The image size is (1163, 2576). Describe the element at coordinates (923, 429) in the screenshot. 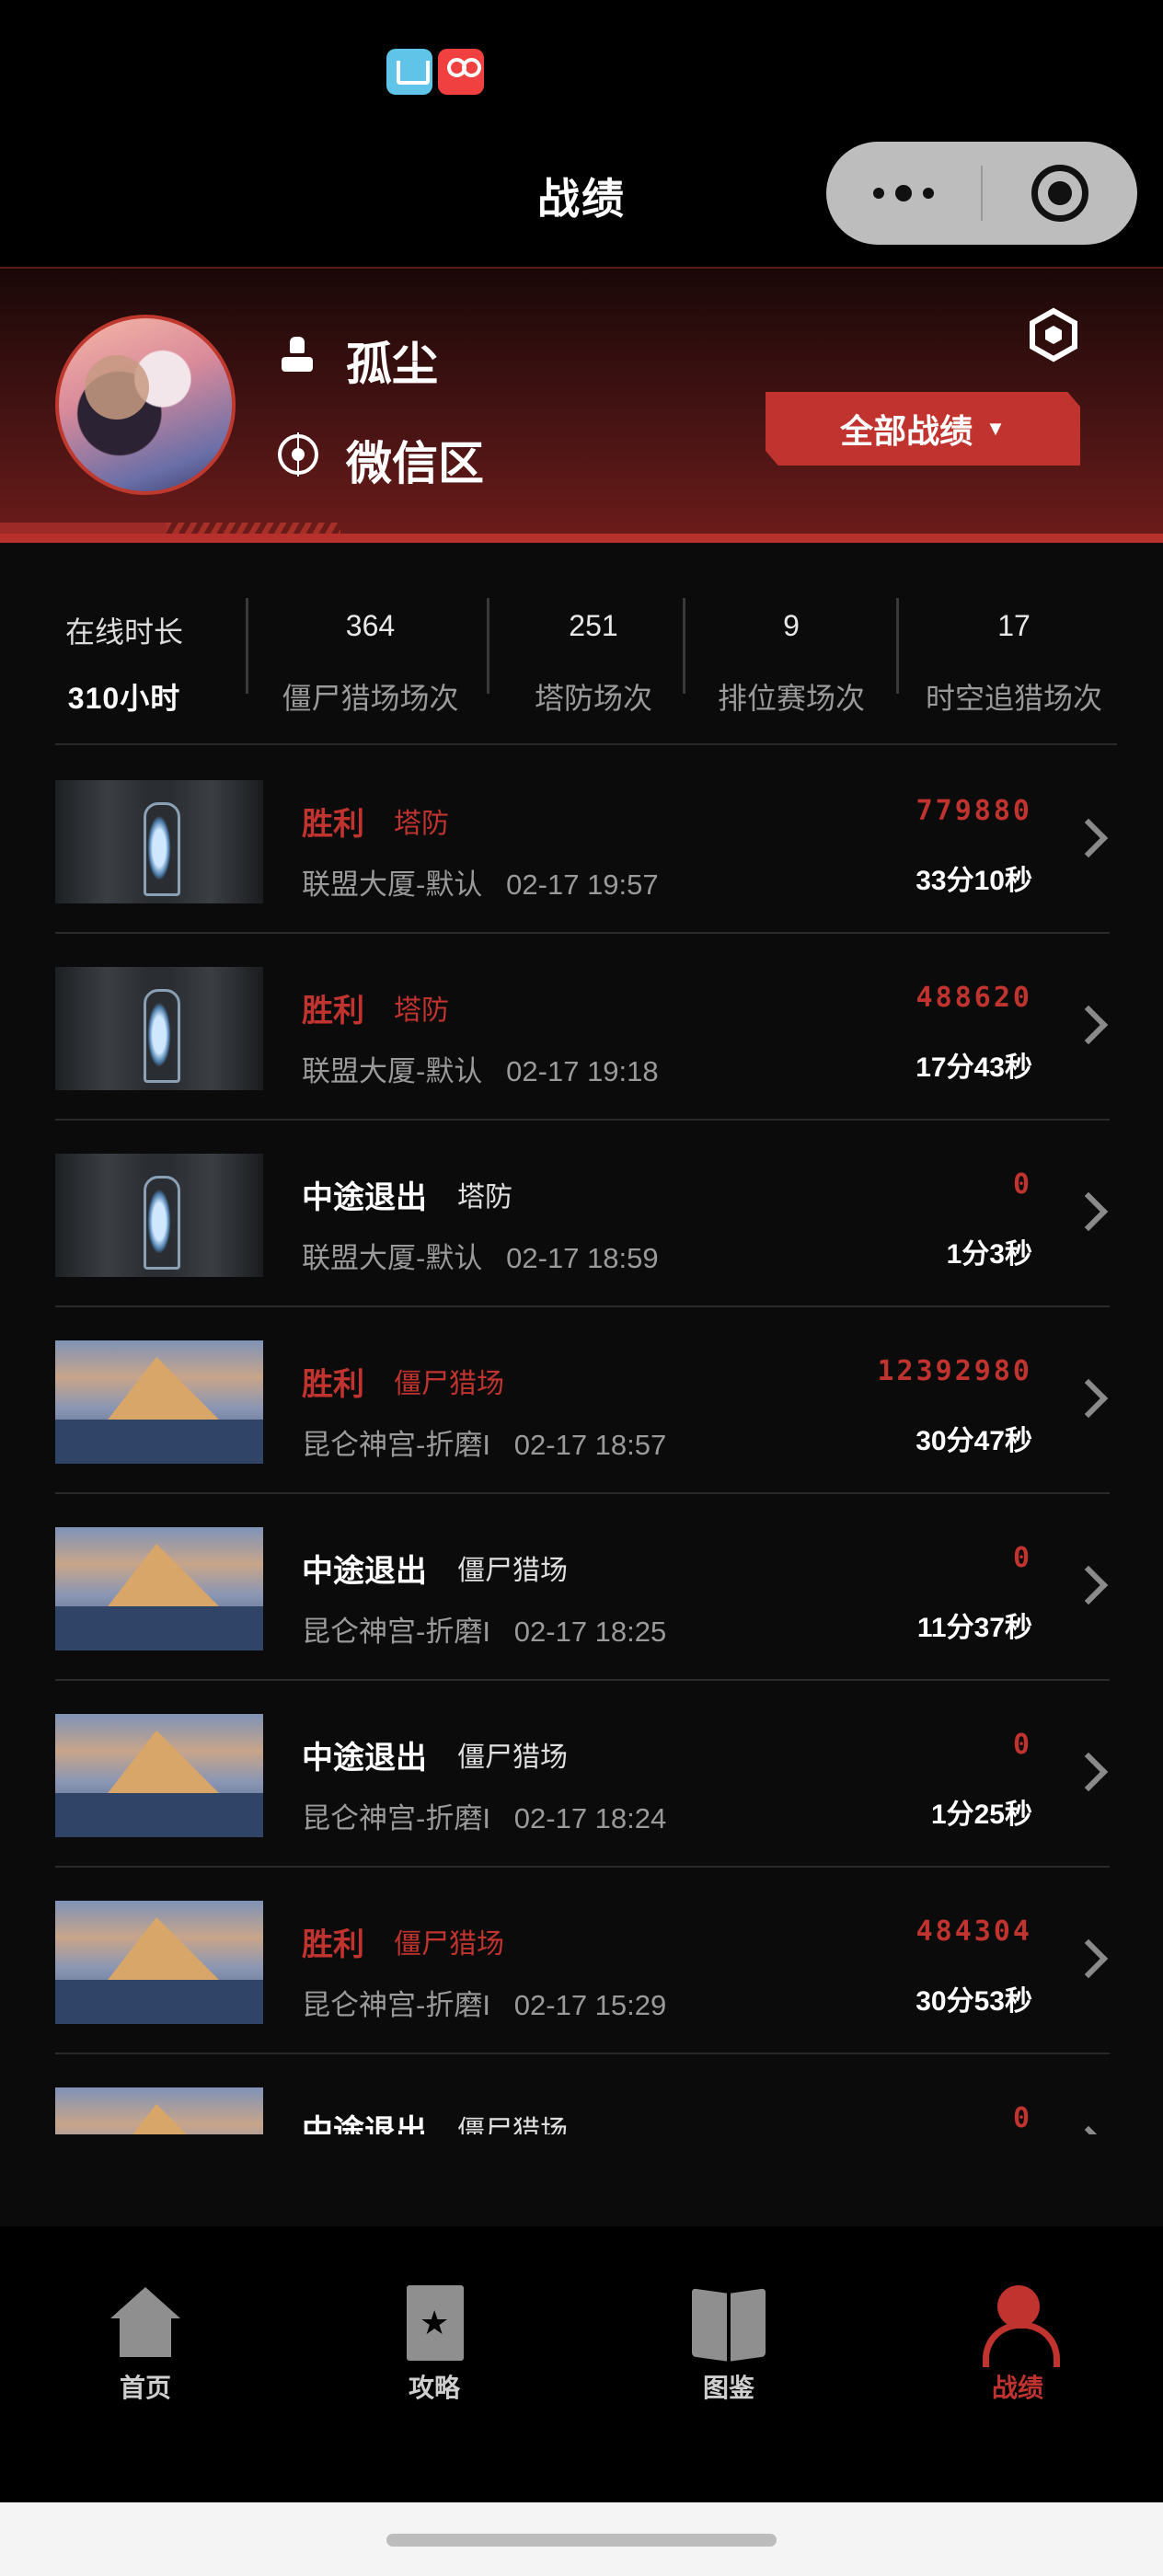

I see `all-records-filter-button: 全部战绩 ▼` at that location.